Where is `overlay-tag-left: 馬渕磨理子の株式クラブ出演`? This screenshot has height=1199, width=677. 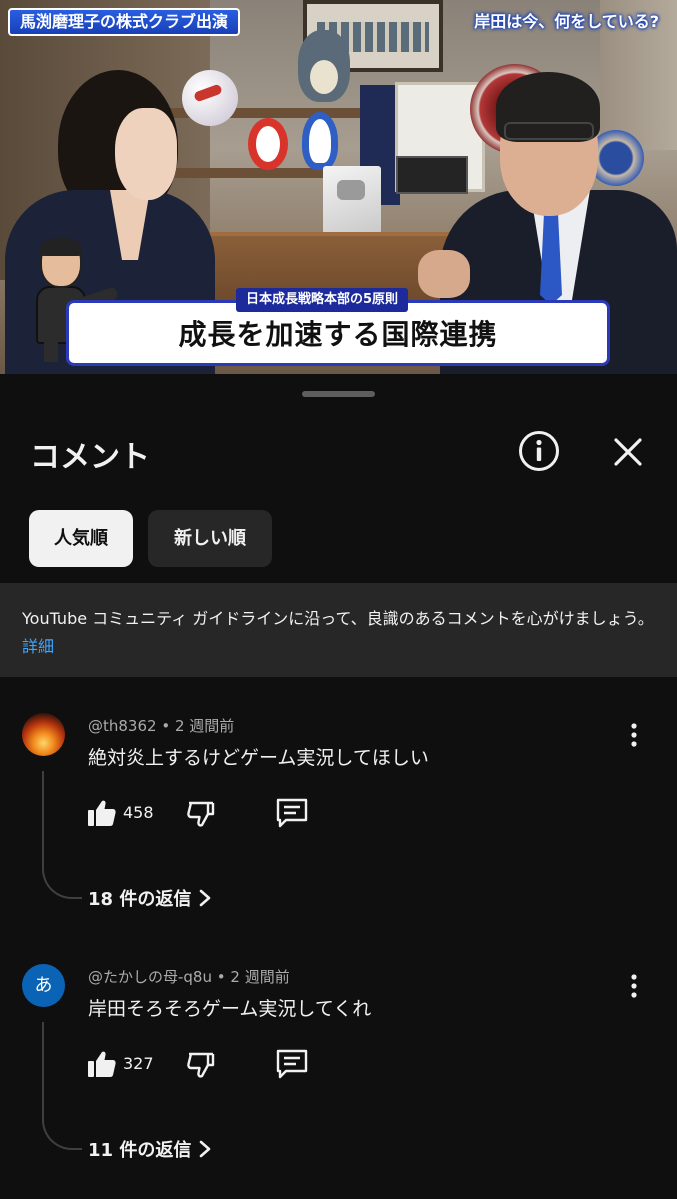
overlay-tag-left: 馬渕磨理子の株式クラブ出演 is located at coordinates (124, 22).